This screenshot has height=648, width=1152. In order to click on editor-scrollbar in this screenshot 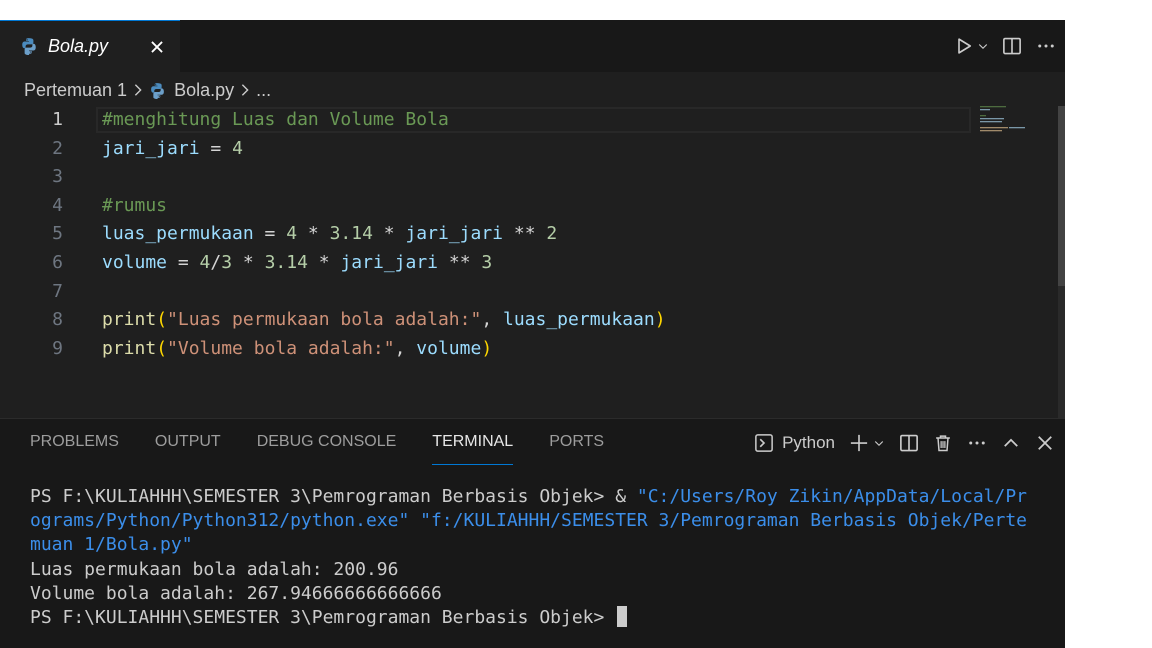, I will do `click(1061, 262)`.